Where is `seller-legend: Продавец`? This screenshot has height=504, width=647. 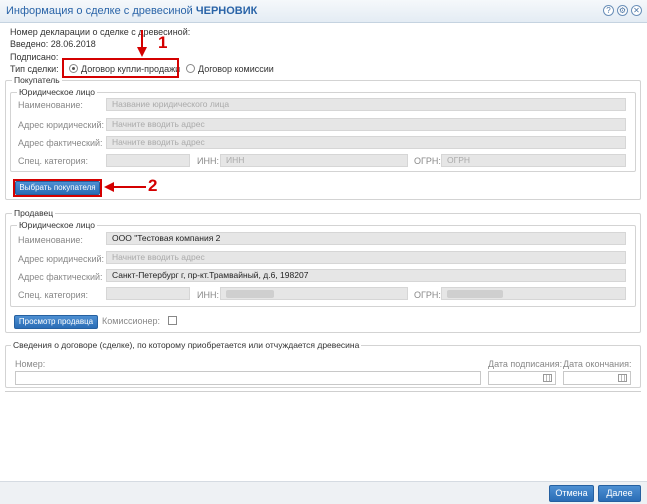
seller-legend: Продавец is located at coordinates (34, 213).